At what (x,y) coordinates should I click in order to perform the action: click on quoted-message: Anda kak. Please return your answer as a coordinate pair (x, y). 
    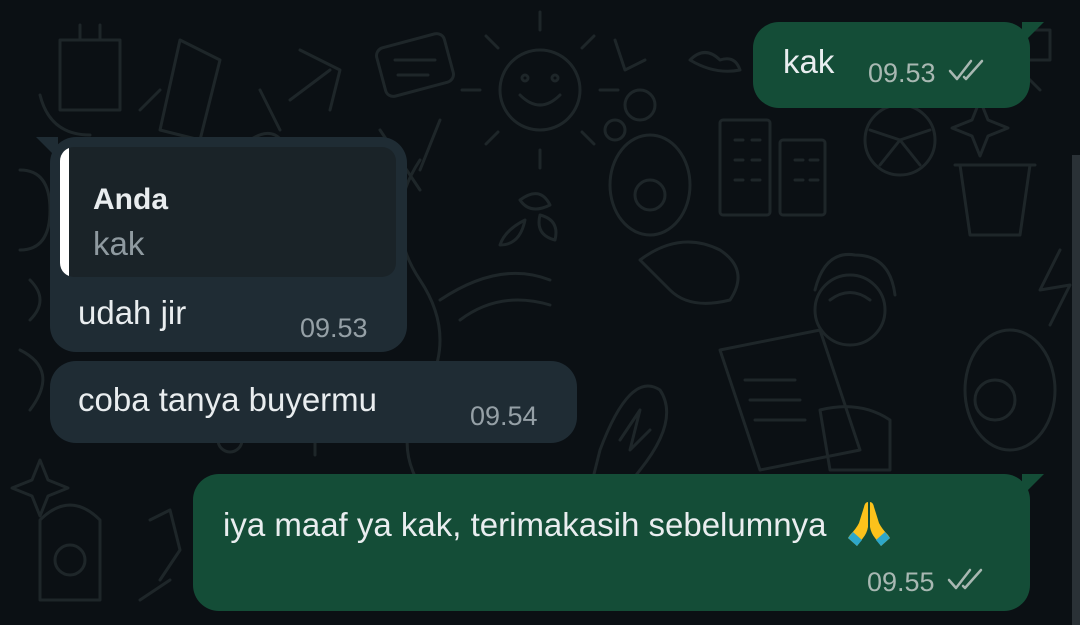
    Looking at the image, I should click on (228, 212).